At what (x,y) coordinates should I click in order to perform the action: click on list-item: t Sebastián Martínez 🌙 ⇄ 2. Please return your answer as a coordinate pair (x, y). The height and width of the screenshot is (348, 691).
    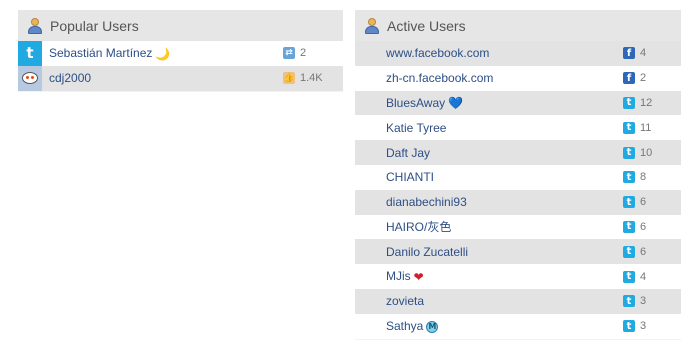
    Looking at the image, I should click on (180, 53).